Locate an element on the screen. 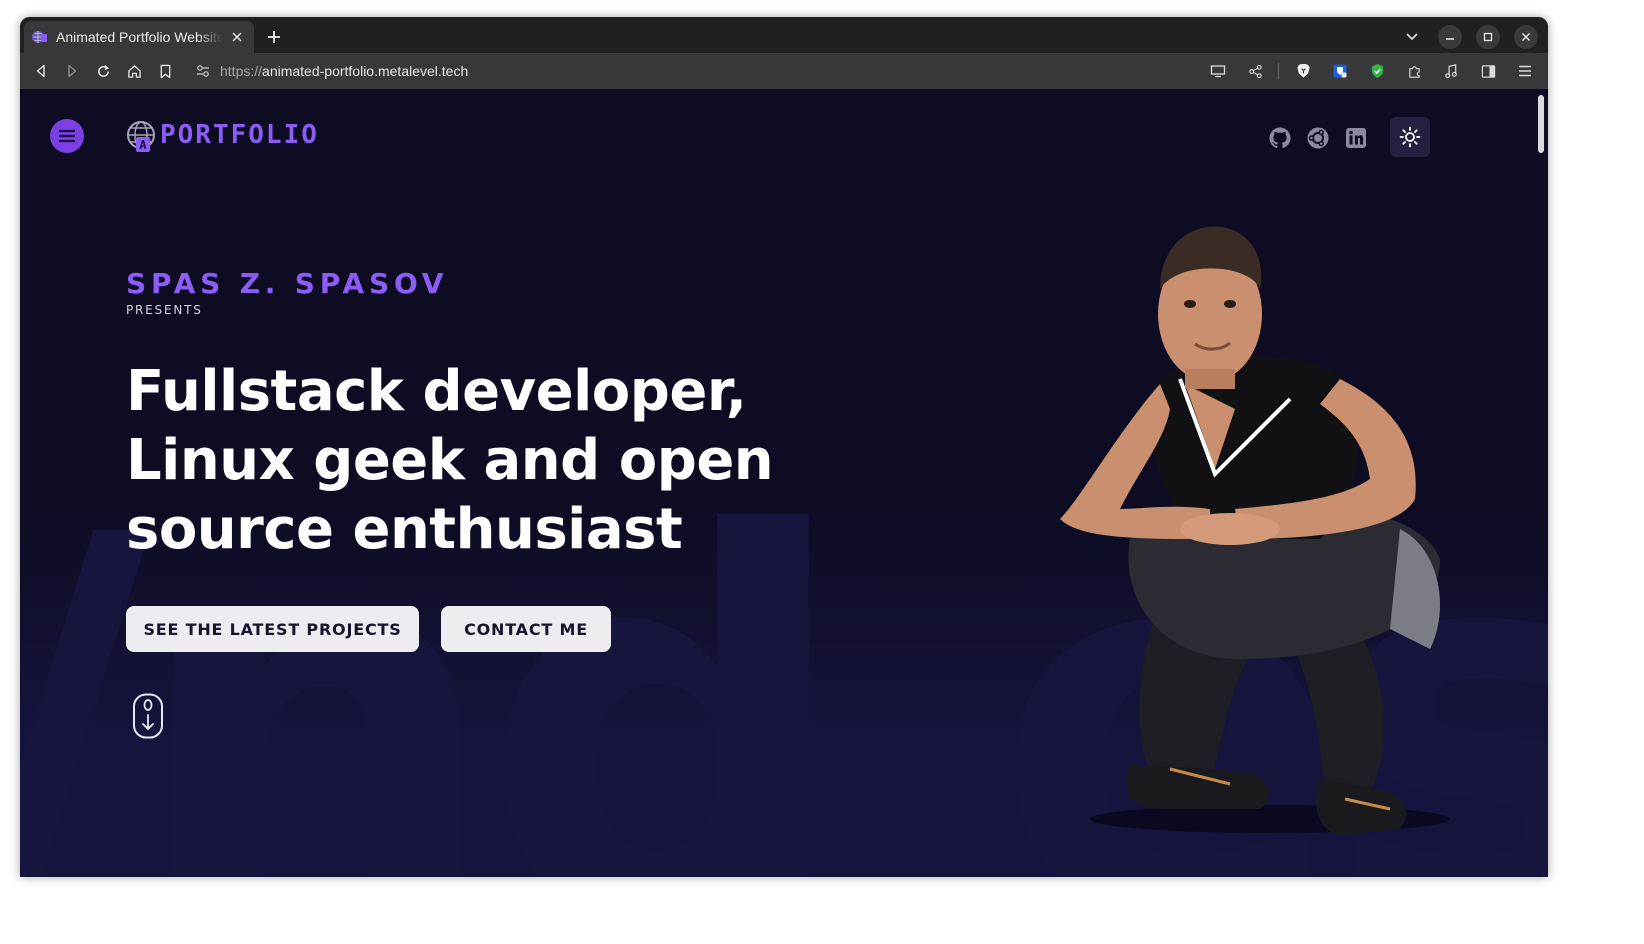 This screenshot has height=944, width=1644. bitwarden-icon is located at coordinates (1340, 71).